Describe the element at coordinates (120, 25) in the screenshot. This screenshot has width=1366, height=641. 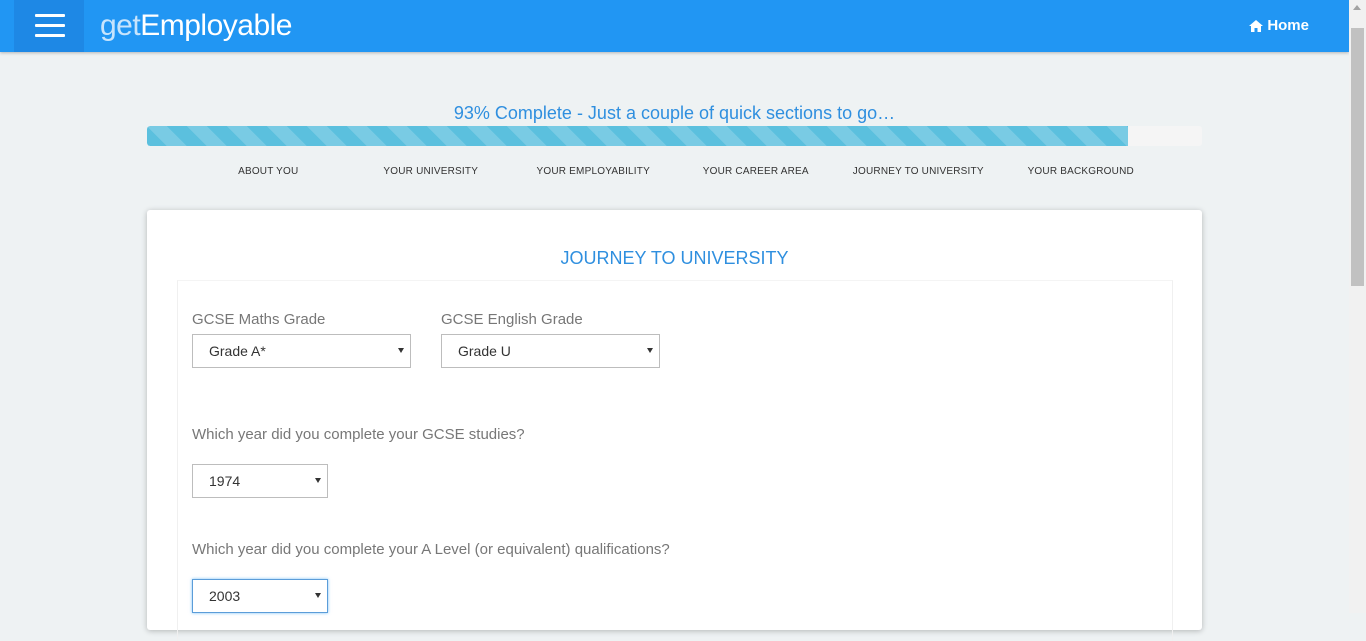
I see `brand-logo-prefix: get` at that location.